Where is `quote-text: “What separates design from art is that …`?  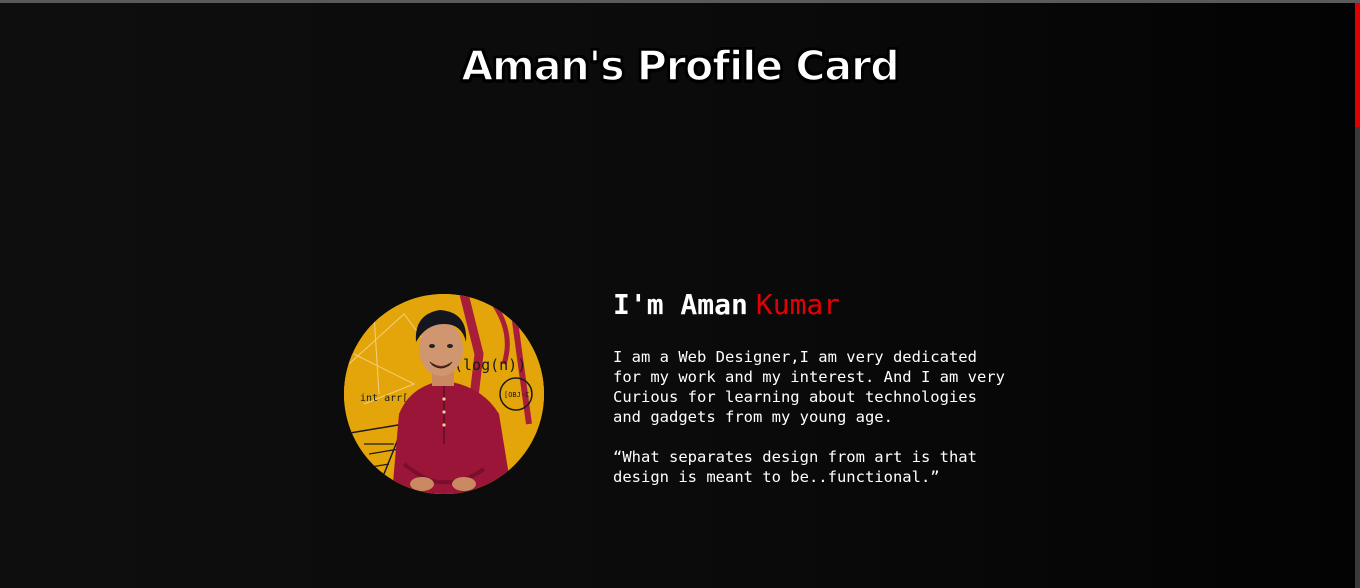 quote-text: “What separates design from art is that … is located at coordinates (795, 467).